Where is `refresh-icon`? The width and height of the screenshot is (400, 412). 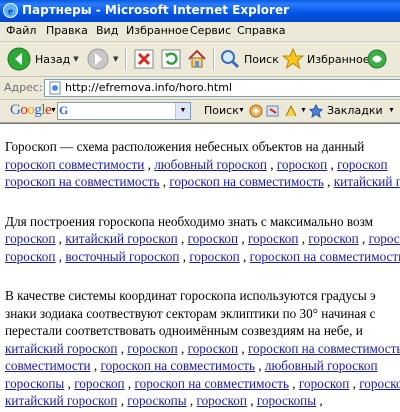 refresh-icon is located at coordinates (171, 59).